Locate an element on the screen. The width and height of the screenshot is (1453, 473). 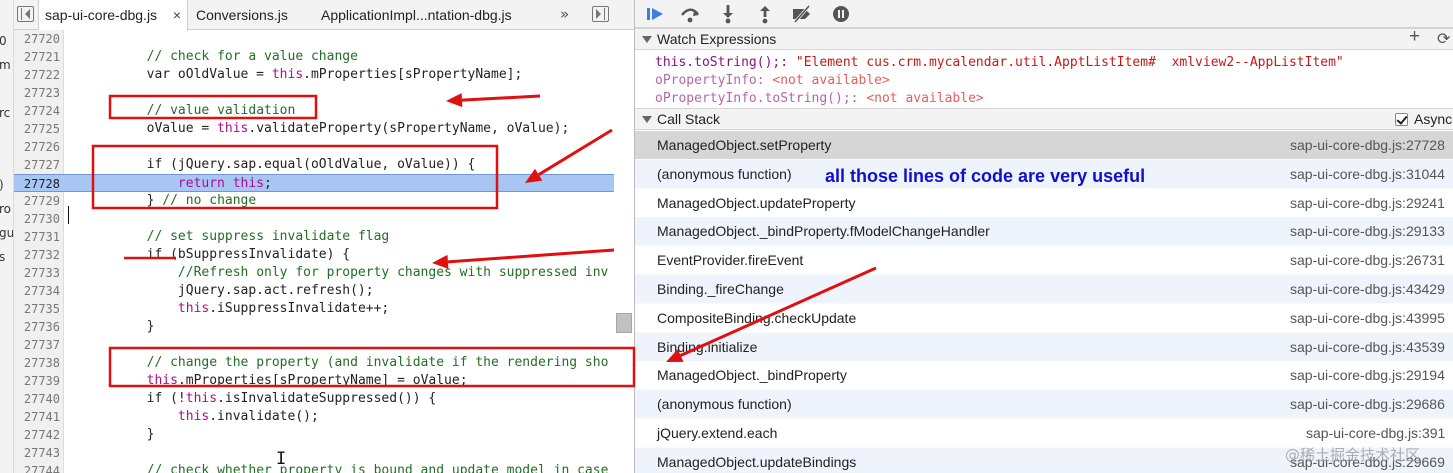
line-number: 27740 is located at coordinates (37, 399).